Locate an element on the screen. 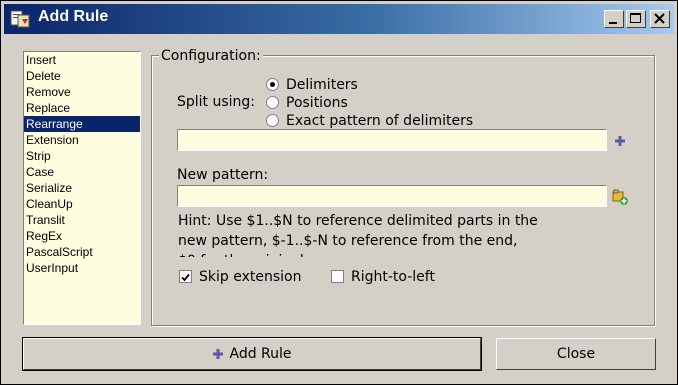 The image size is (678, 385). app-icon is located at coordinates (20, 19).